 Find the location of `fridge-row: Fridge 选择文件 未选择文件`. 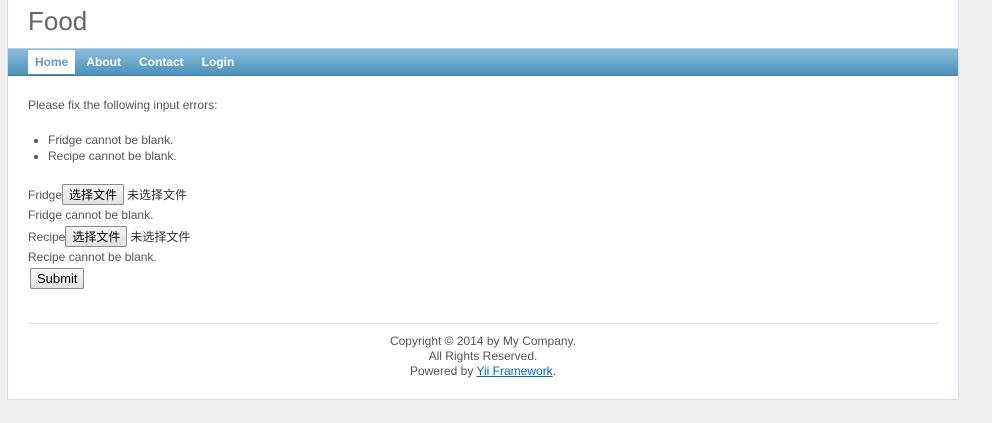

fridge-row: Fridge 选择文件 未选择文件 is located at coordinates (483, 194).